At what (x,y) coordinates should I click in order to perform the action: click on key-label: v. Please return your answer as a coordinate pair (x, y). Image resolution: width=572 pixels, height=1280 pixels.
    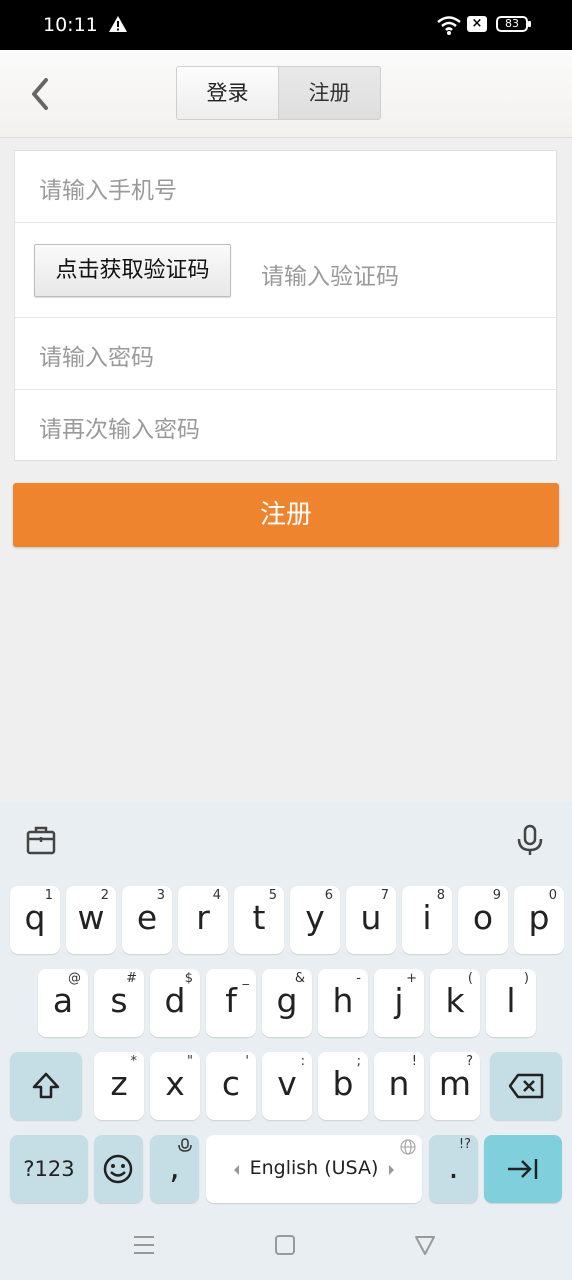
    Looking at the image, I should click on (287, 1083).